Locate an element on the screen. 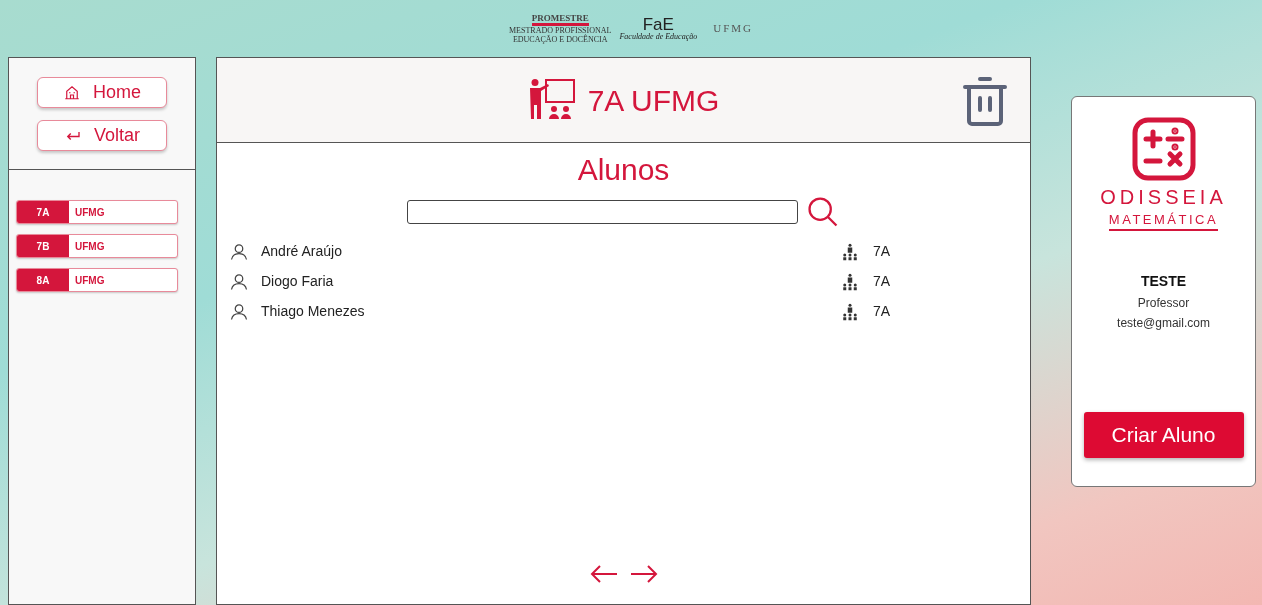 This screenshot has width=1262, height=605. user-email: teste@gmail.com is located at coordinates (1163, 323).